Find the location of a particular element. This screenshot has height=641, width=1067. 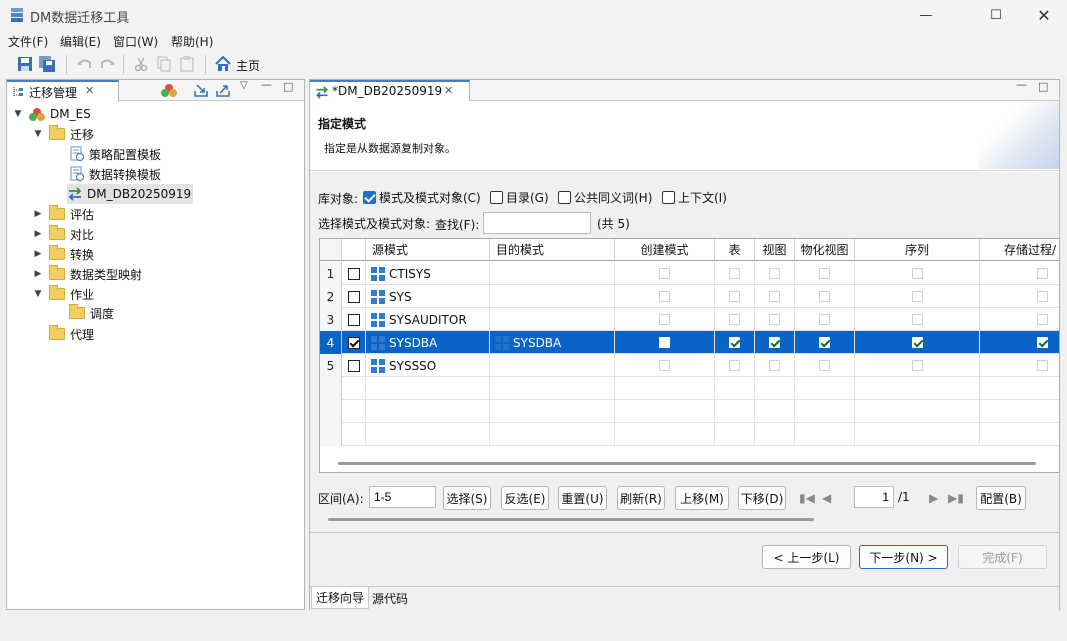

tree-node-evaluate: ▶ 评估 is located at coordinates (63, 214).